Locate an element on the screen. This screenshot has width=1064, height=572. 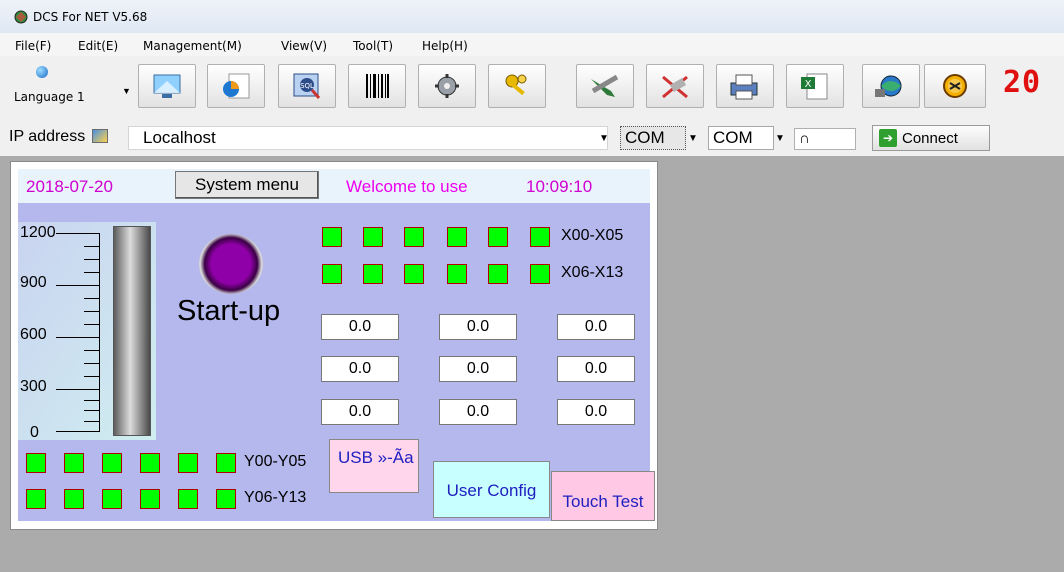
title-bar: DCS For NET V5.68 is located at coordinates (532, 16).